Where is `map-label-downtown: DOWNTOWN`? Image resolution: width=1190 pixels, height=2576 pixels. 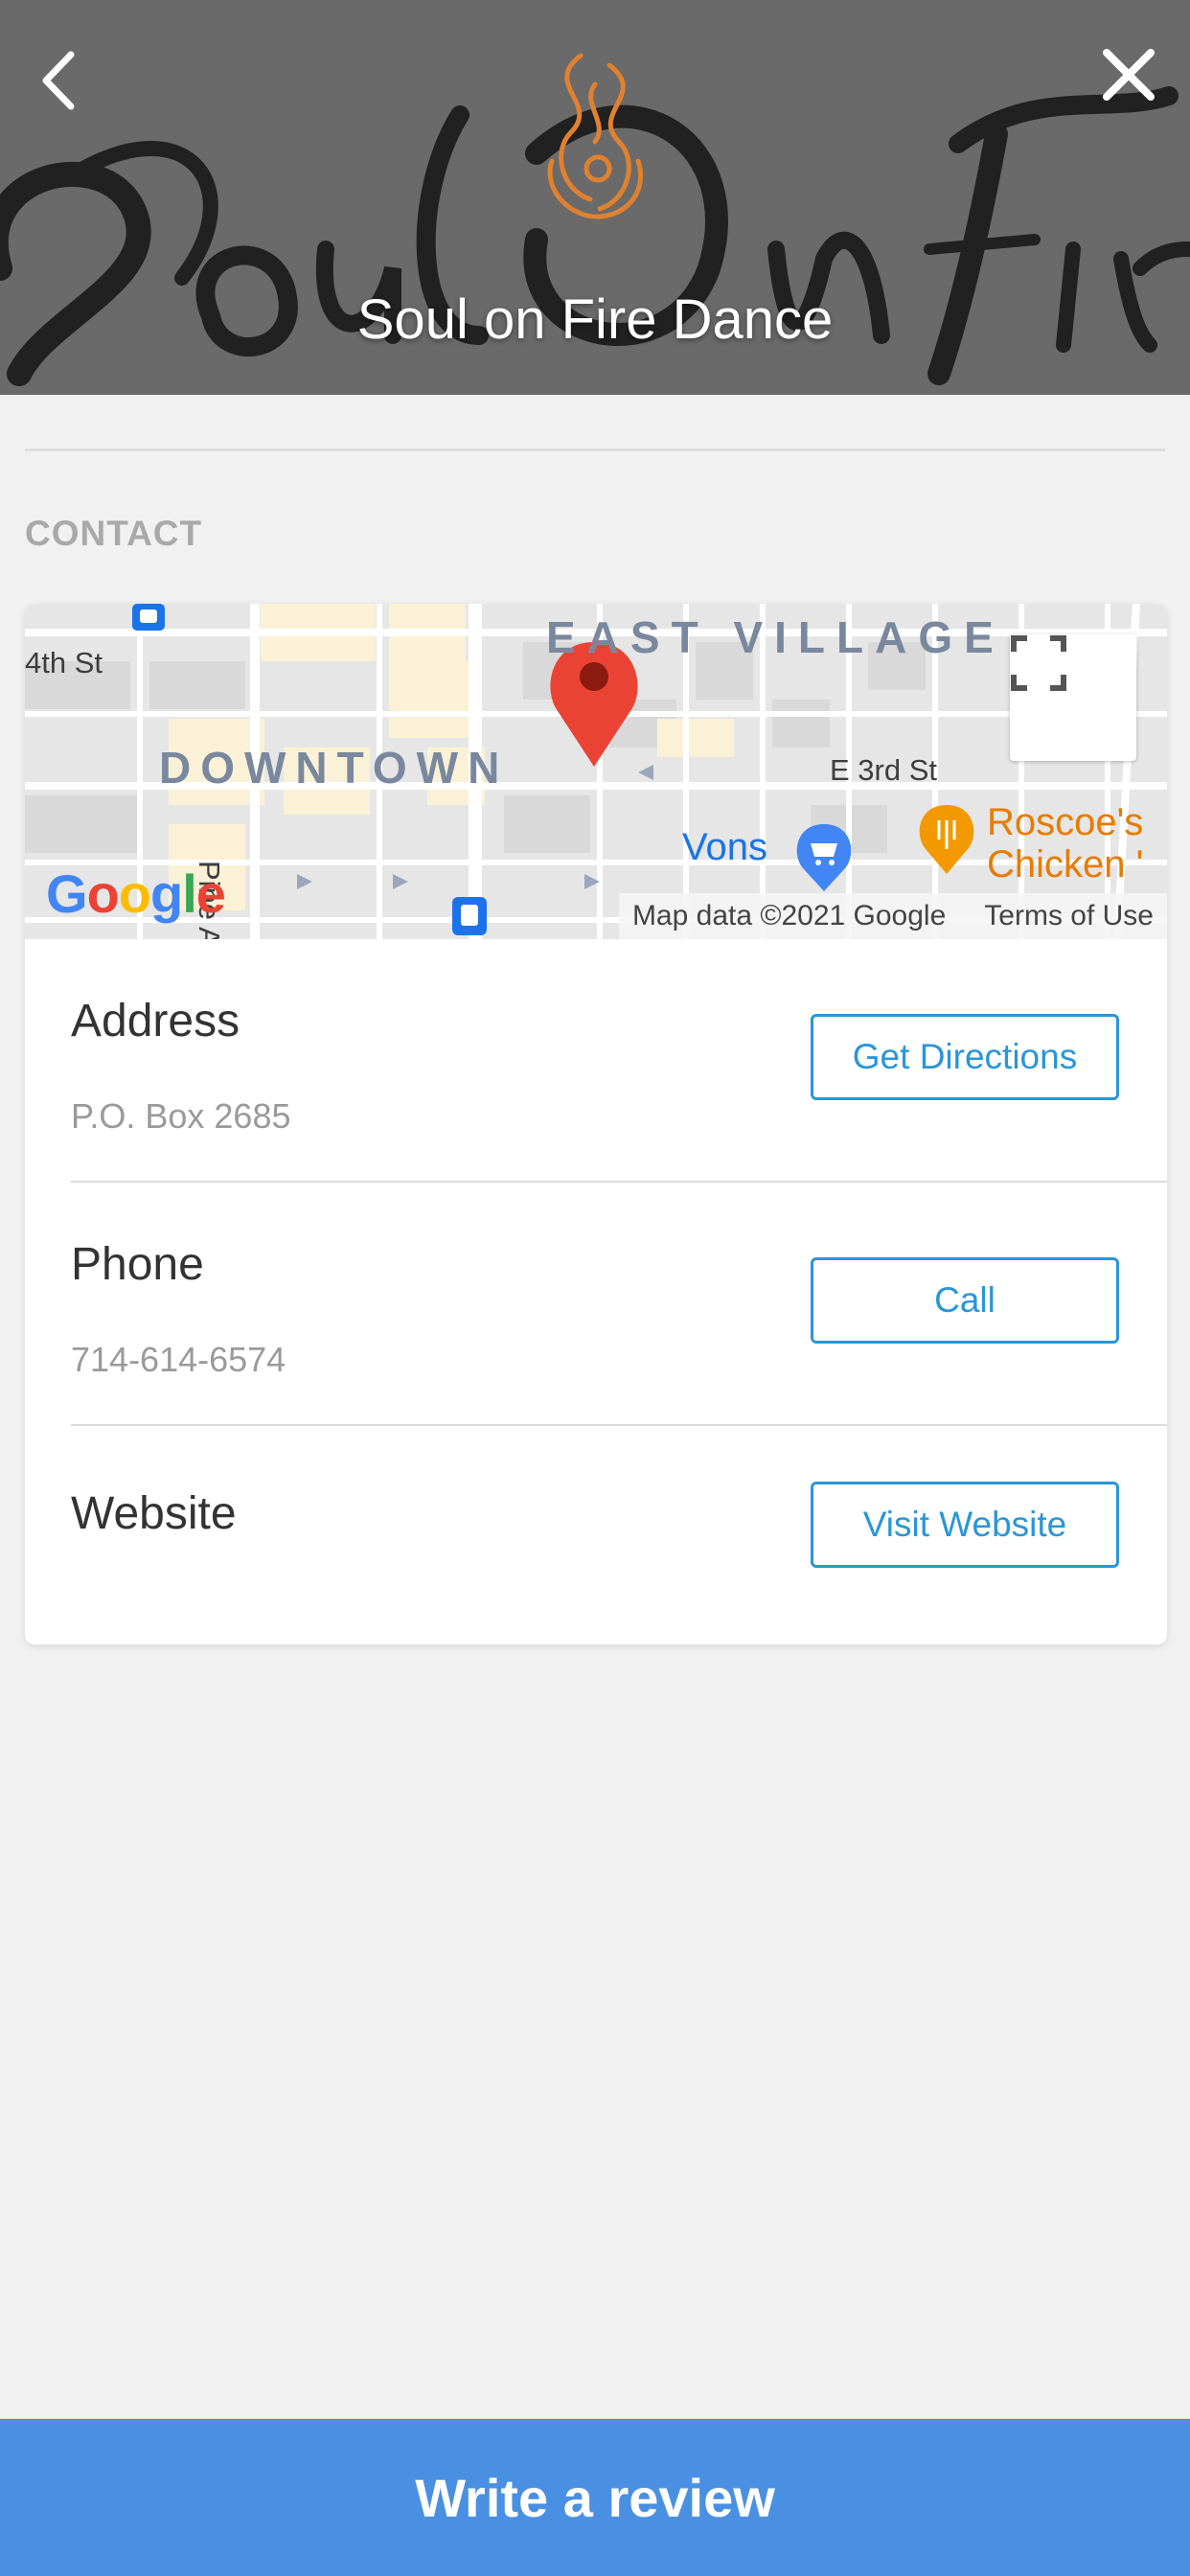
map-label-downtown: DOWNTOWN is located at coordinates (334, 768).